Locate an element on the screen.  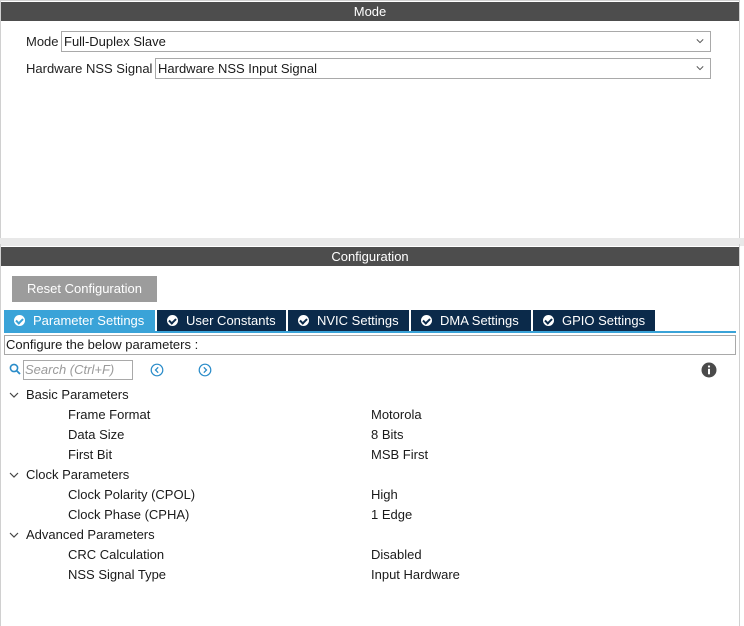
search-input: Search (Ctrl+F) is located at coordinates (78, 370).